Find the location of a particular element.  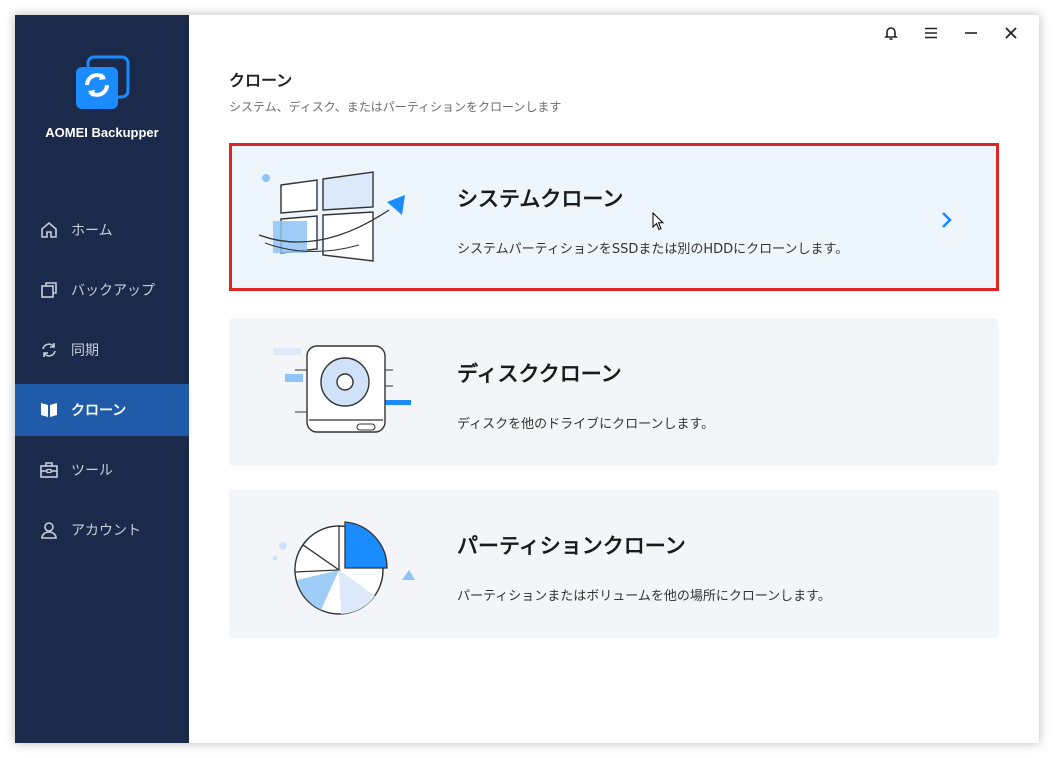

sync-icon is located at coordinates (49, 350).